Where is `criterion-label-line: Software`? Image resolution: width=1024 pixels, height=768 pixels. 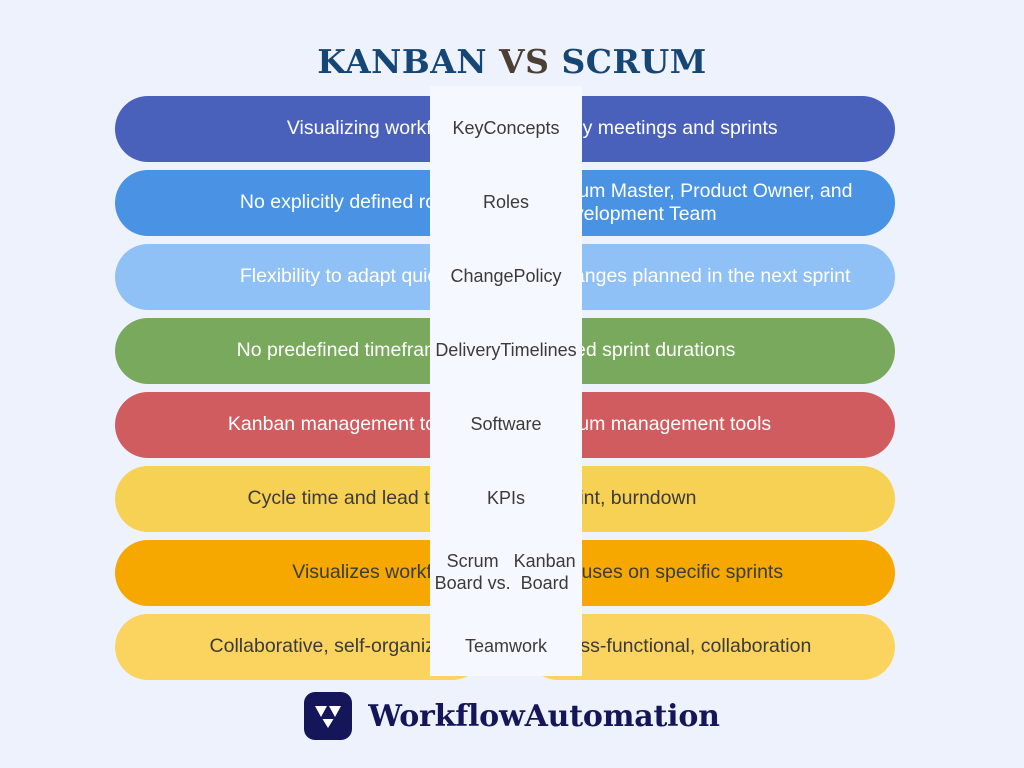 criterion-label-line: Software is located at coordinates (506, 424).